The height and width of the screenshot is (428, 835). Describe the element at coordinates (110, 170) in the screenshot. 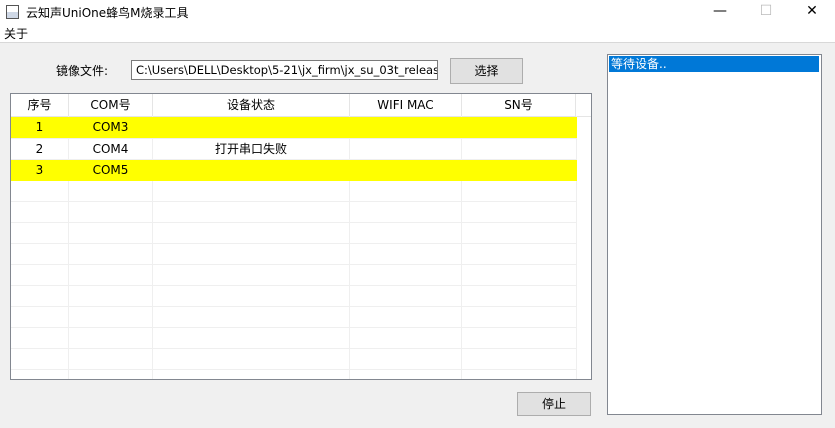

I see `row-com-port: COM5` at that location.